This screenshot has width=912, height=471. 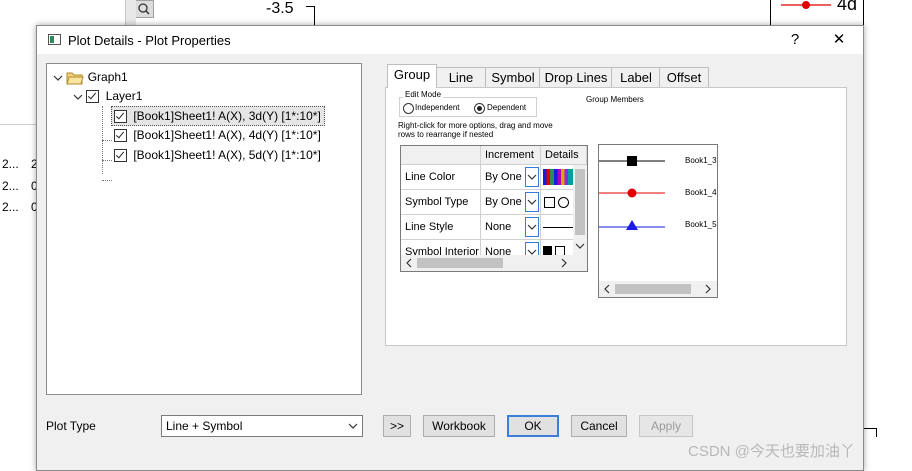 What do you see at coordinates (227, 155) in the screenshot?
I see `tree-label: [Book1]Sheet1! A(X), 5d(Y) [1*:10*]` at bounding box center [227, 155].